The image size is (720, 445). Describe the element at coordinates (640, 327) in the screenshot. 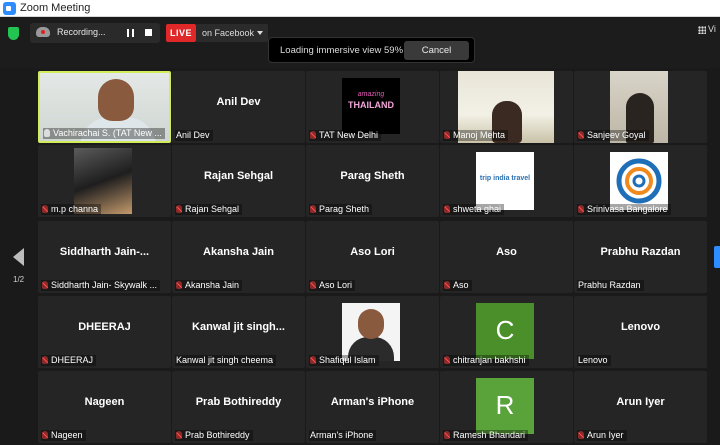

I see `participant-display-name: Lenovo` at that location.